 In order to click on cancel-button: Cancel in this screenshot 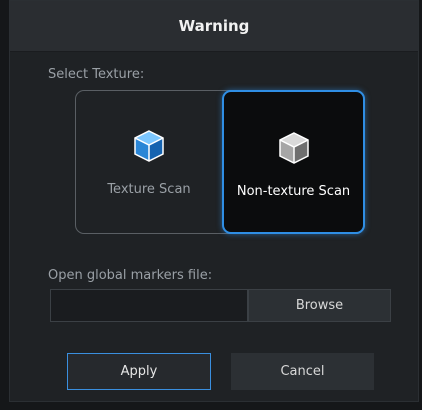, I will do `click(302, 371)`.